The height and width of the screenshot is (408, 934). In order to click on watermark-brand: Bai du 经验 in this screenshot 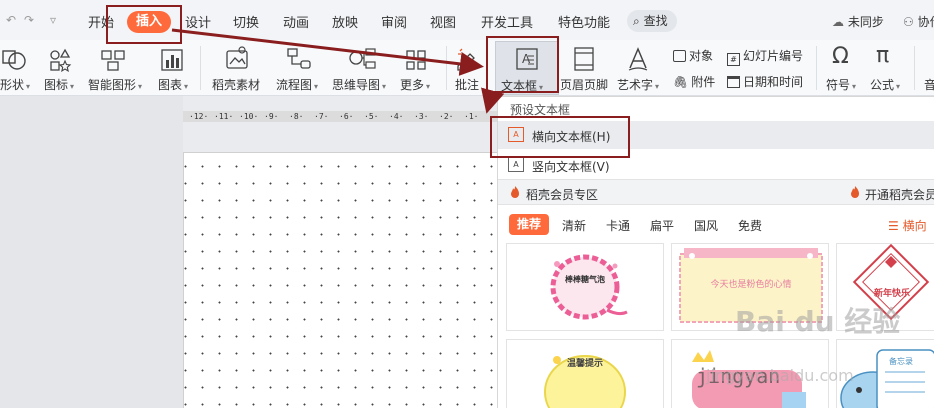, I will do `click(818, 321)`.